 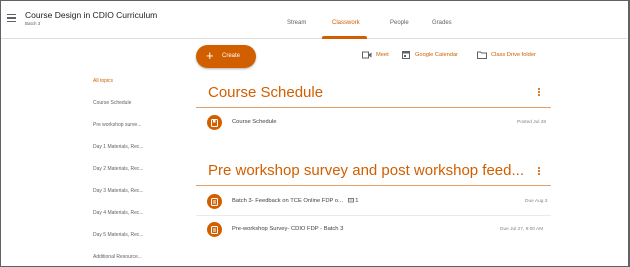 What do you see at coordinates (382, 55) in the screenshot?
I see `meet-link: Meet` at bounding box center [382, 55].